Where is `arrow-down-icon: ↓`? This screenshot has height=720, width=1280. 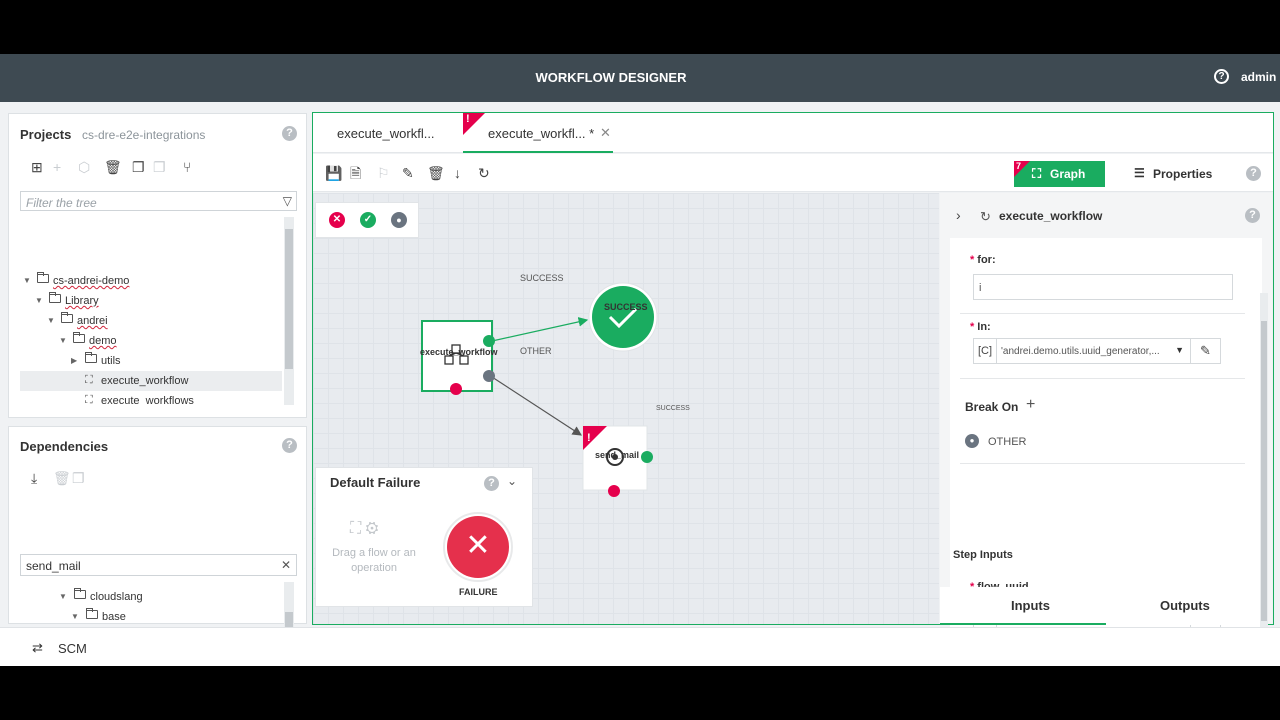 arrow-down-icon: ↓ is located at coordinates (457, 173).